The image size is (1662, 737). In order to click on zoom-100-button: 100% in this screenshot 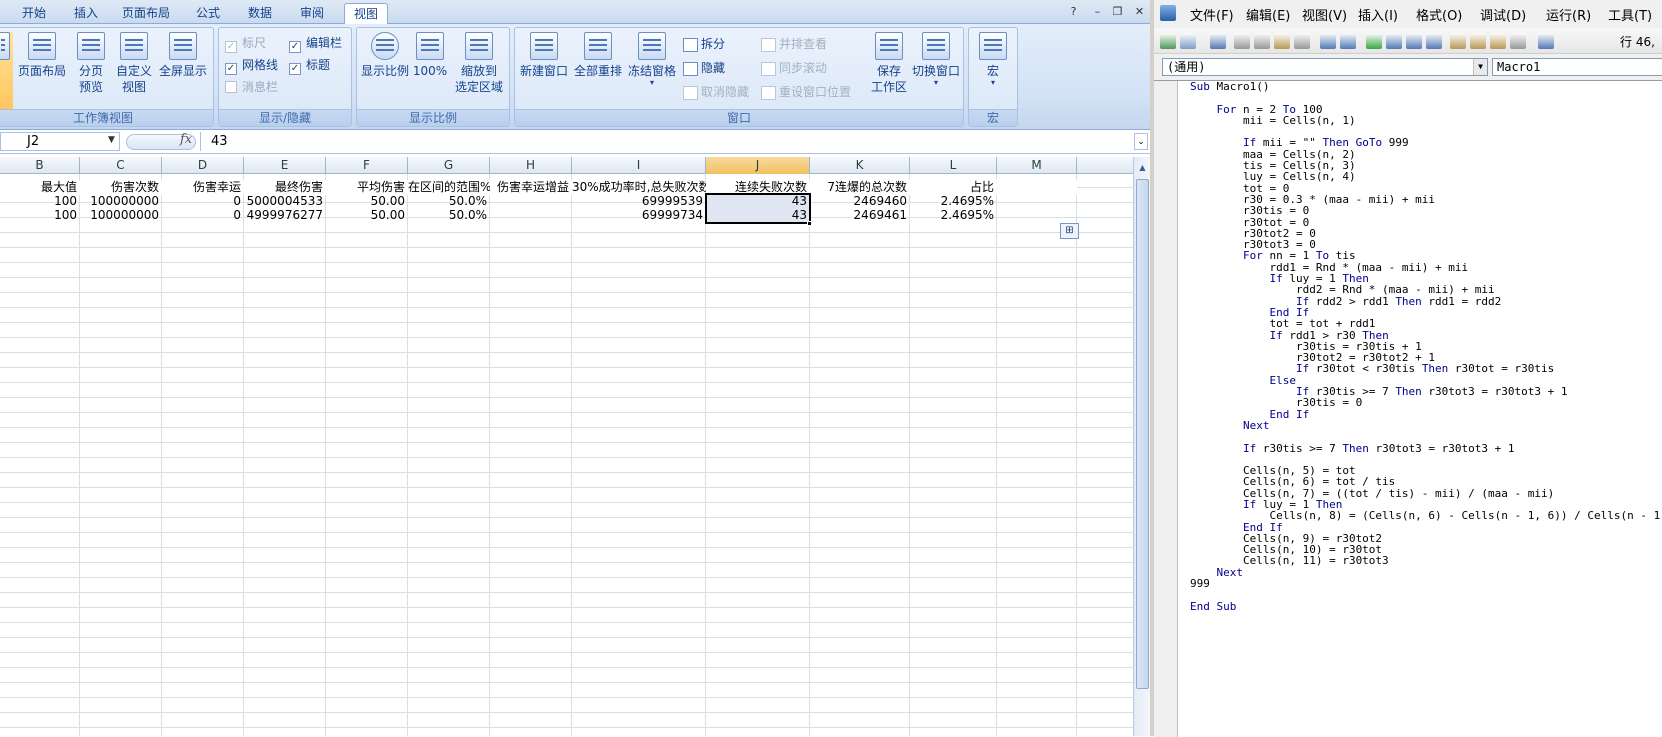, I will do `click(430, 55)`.